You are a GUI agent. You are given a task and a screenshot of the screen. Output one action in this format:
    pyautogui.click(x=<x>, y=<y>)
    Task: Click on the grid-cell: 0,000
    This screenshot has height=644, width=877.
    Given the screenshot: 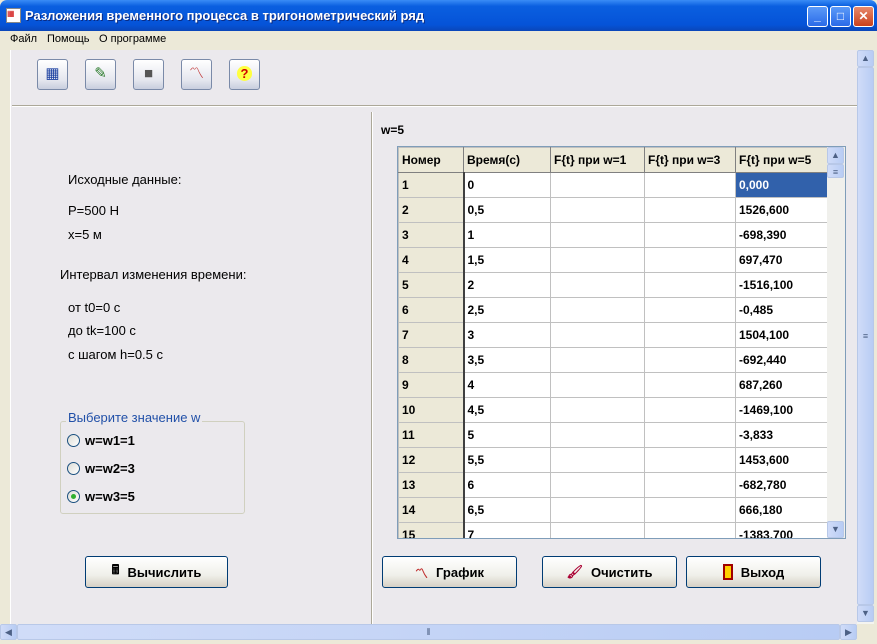 What is the action you would take?
    pyautogui.click(x=782, y=185)
    